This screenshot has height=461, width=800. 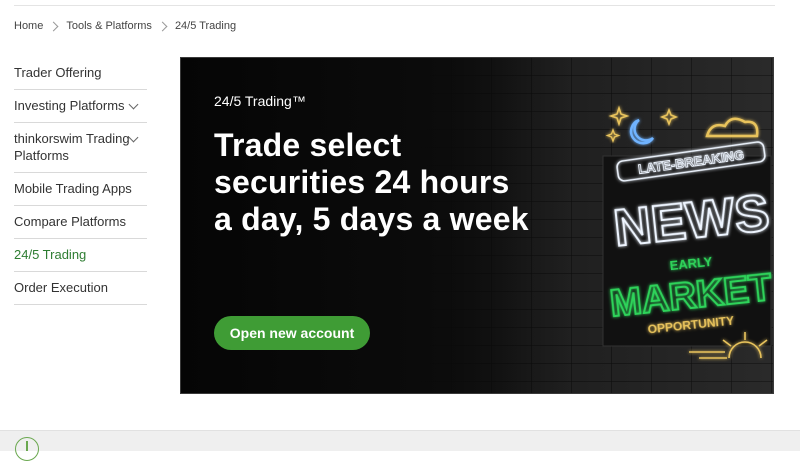 I want to click on sidebar-item-24-5-trading: 24/5 Trading, so click(x=80, y=255).